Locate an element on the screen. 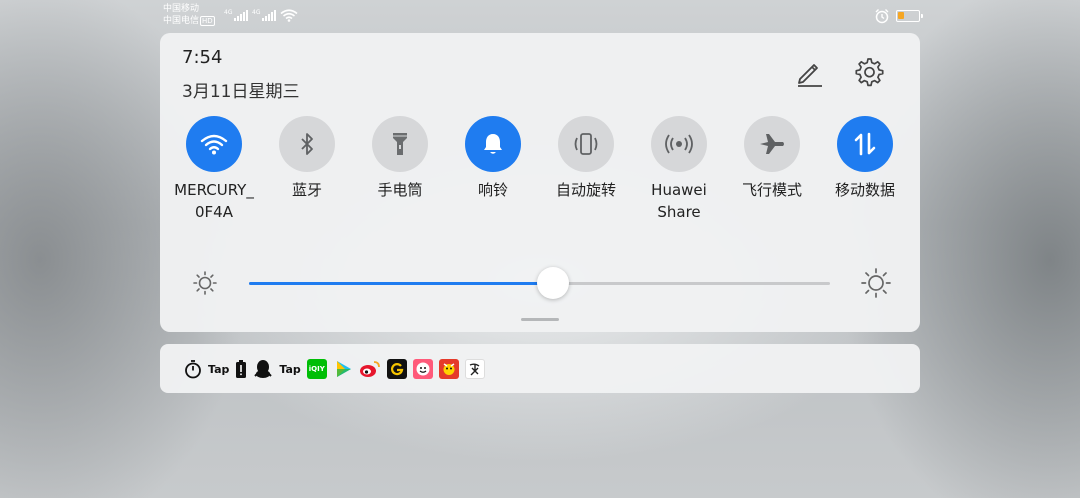 Image resolution: width=1080 pixels, height=498 pixels. wifi-icon is located at coordinates (214, 144).